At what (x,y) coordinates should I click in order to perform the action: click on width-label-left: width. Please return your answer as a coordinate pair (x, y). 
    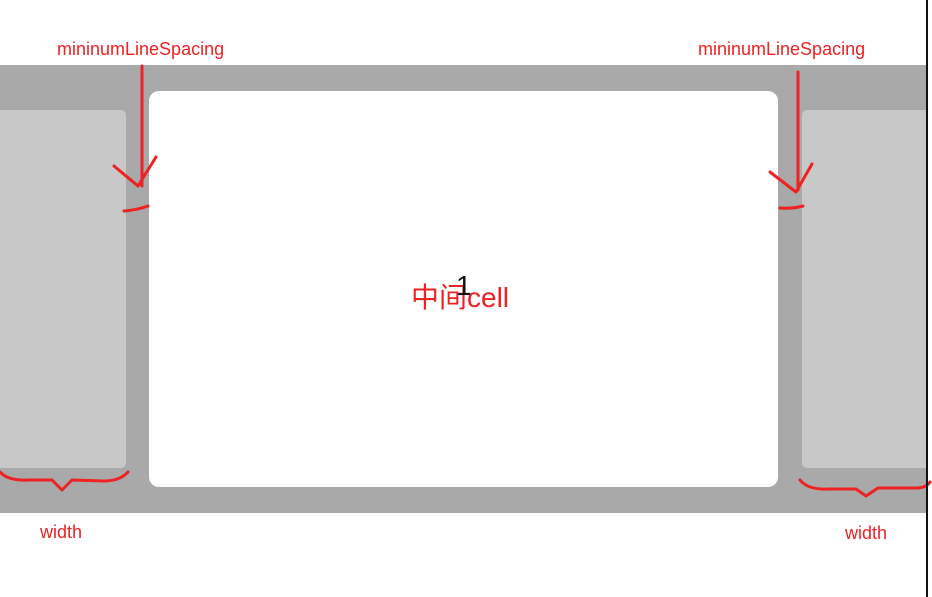
    Looking at the image, I should click on (61, 532).